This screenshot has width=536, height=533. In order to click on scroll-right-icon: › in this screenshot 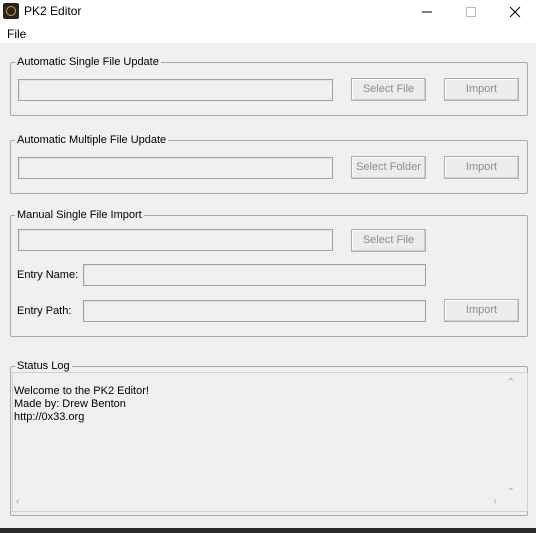, I will do `click(495, 501)`.